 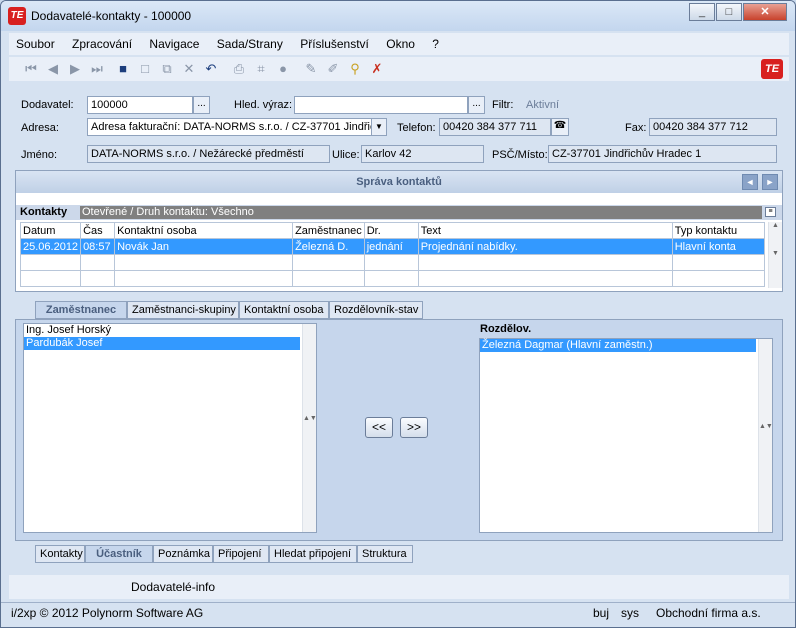 I want to click on distribution-list: Železná Dagmar (Hlavní zaměstn.) ▲▼, so click(x=626, y=435).